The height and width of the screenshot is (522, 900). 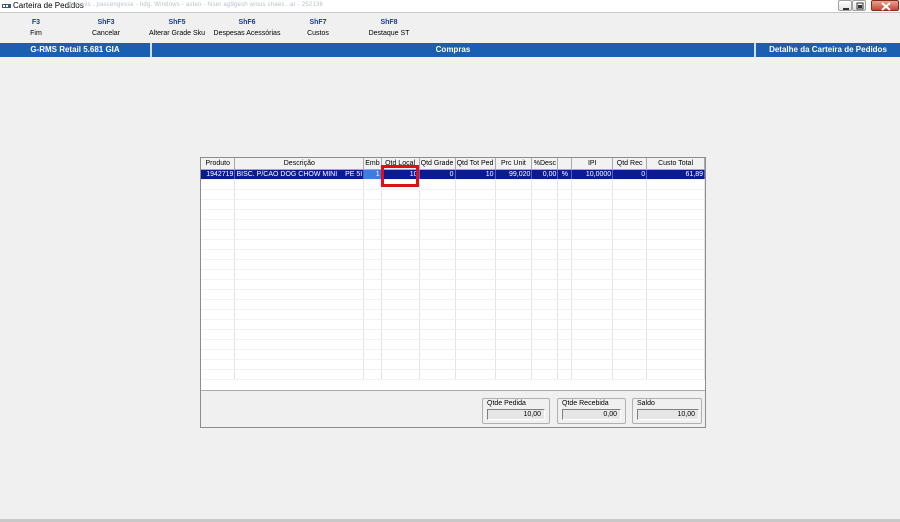 What do you see at coordinates (545, 164) in the screenshot?
I see `col-desc: %Desc` at bounding box center [545, 164].